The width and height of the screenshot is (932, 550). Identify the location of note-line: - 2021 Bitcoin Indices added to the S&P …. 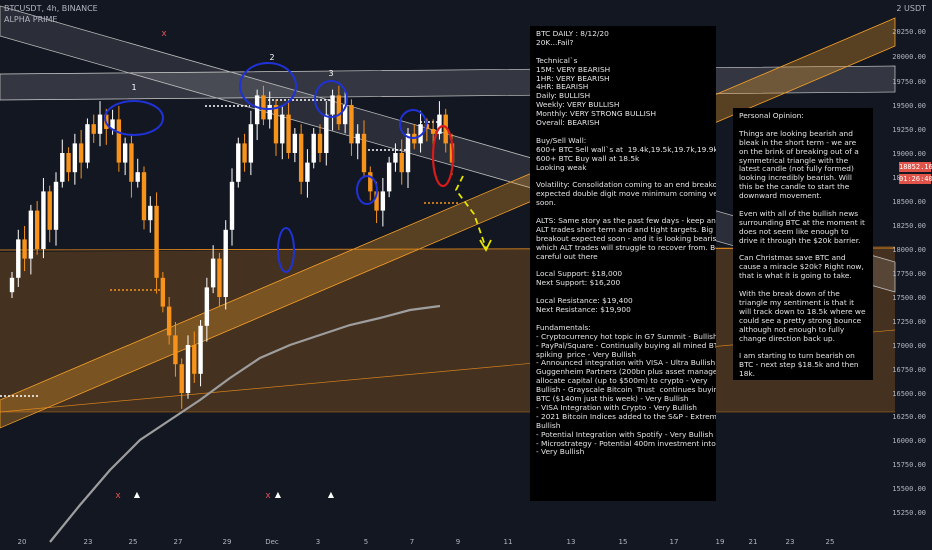
(626, 416).